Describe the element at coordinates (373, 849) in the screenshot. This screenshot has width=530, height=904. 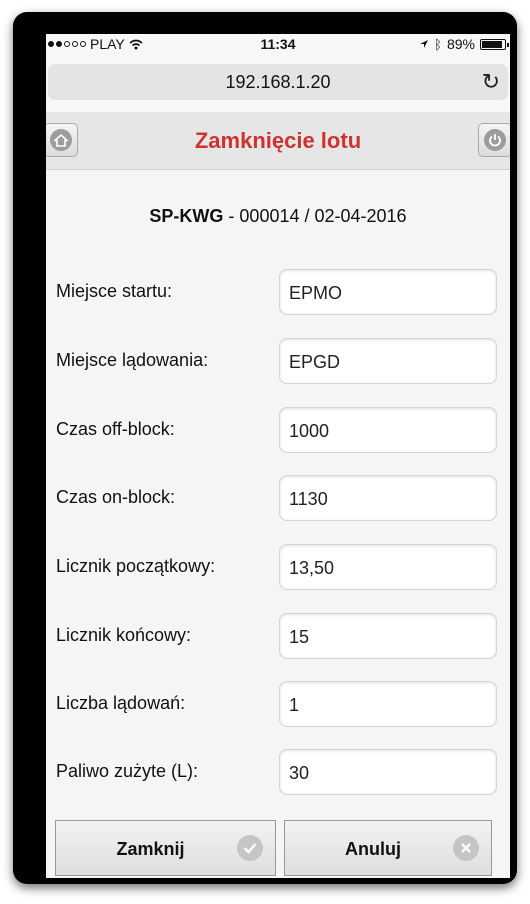
I see `cancel-button-label: Anuluj` at that location.